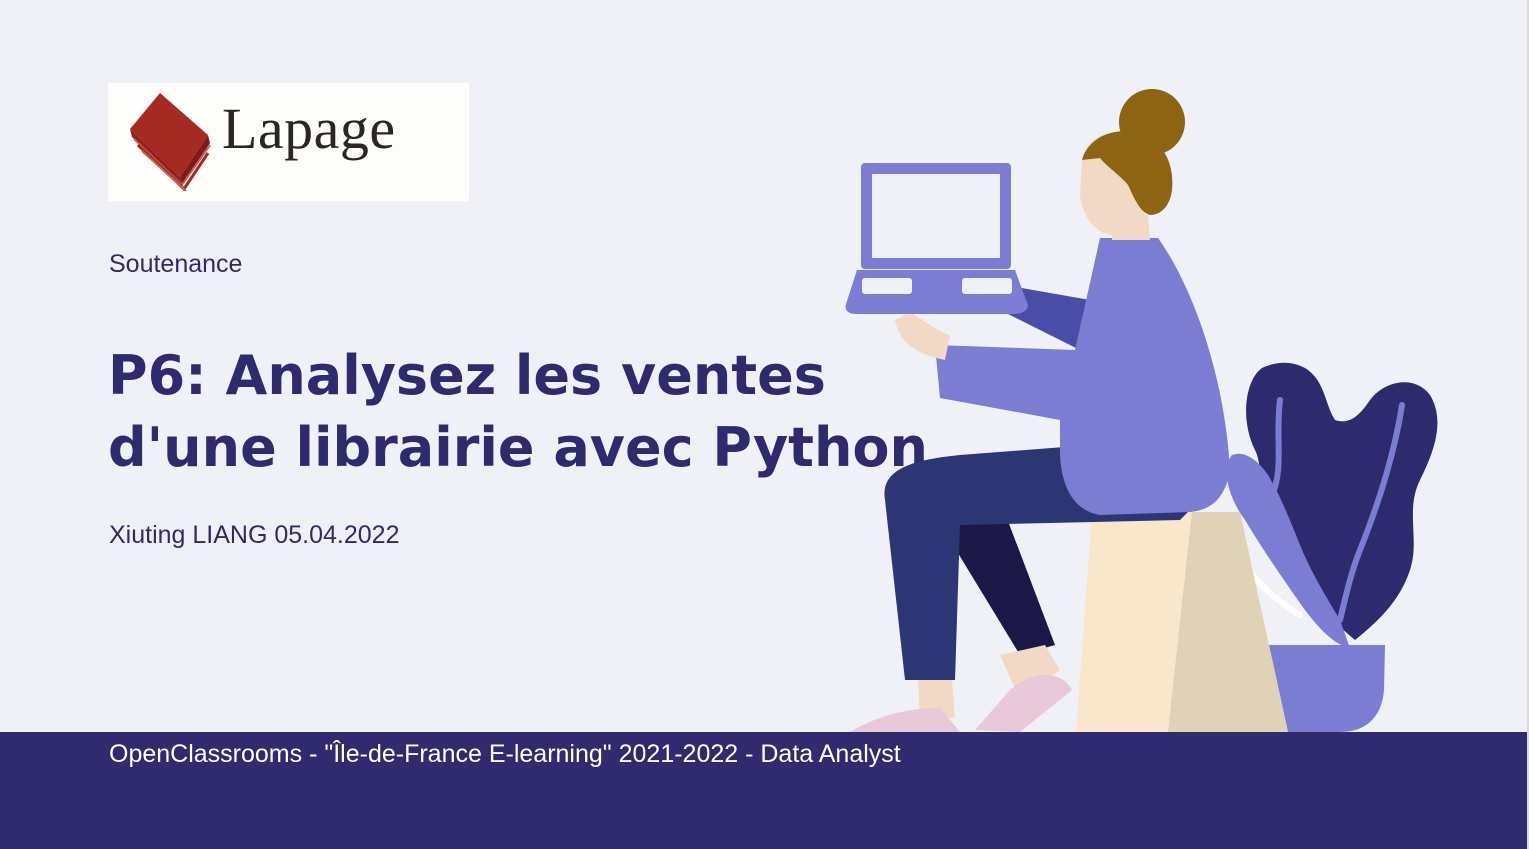 Image resolution: width=1529 pixels, height=849 pixels. Describe the element at coordinates (518, 447) in the screenshot. I see `title-line-2: d'une librairie avec Python` at that location.